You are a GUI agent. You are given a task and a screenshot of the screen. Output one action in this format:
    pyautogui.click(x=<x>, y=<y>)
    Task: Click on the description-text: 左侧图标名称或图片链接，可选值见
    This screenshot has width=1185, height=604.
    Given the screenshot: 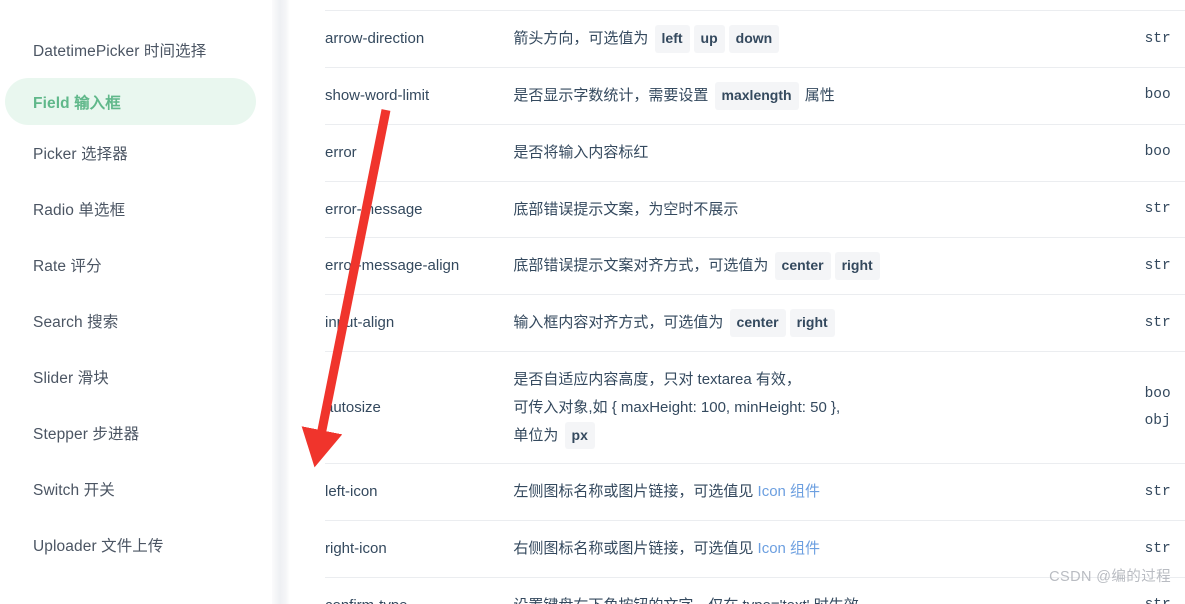 What is the action you would take?
    pyautogui.click(x=635, y=492)
    